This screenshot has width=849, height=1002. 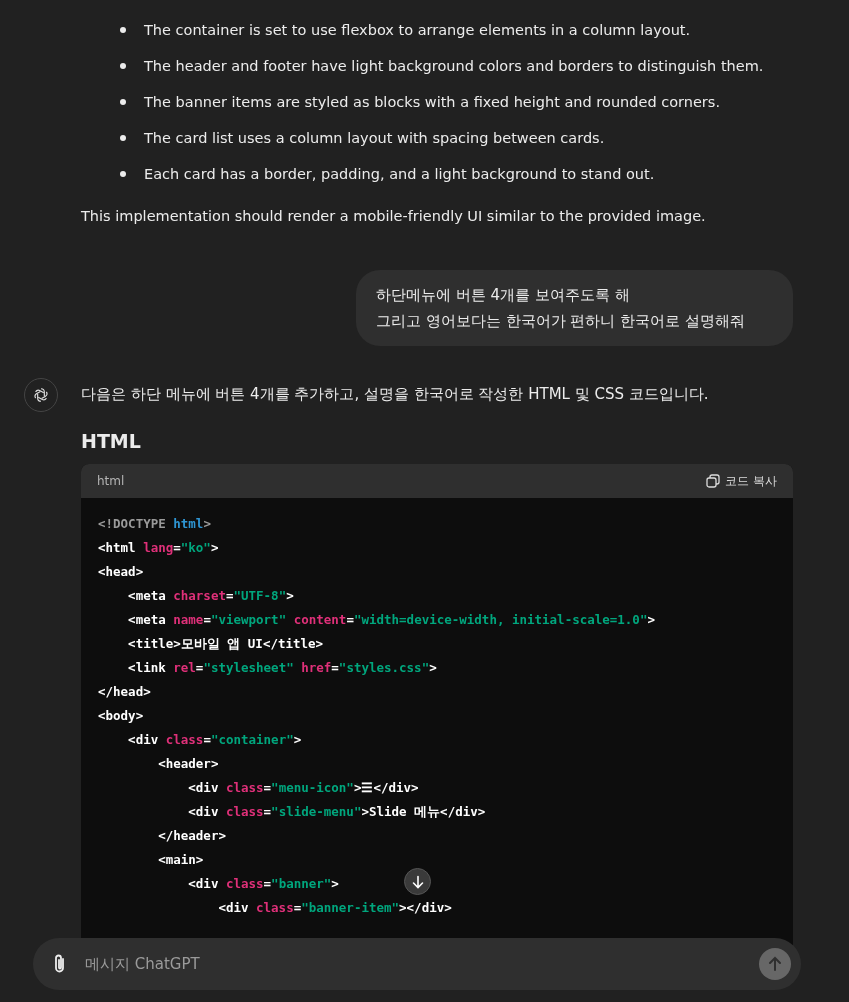 What do you see at coordinates (399, 174) in the screenshot?
I see `bullet-text: Each card has a border, padding, and a light background to stand out.` at bounding box center [399, 174].